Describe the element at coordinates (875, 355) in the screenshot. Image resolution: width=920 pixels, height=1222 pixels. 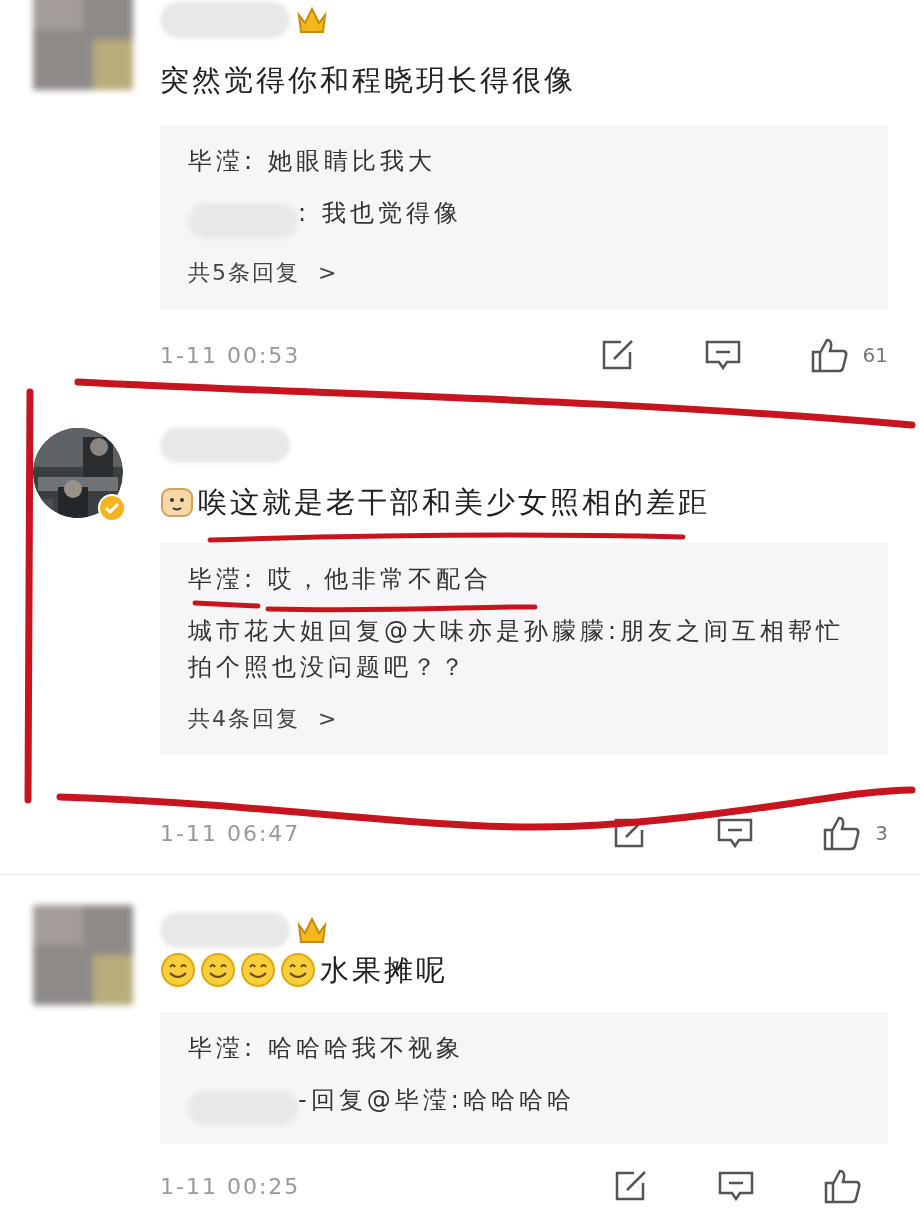
I see `like-count: 61` at that location.